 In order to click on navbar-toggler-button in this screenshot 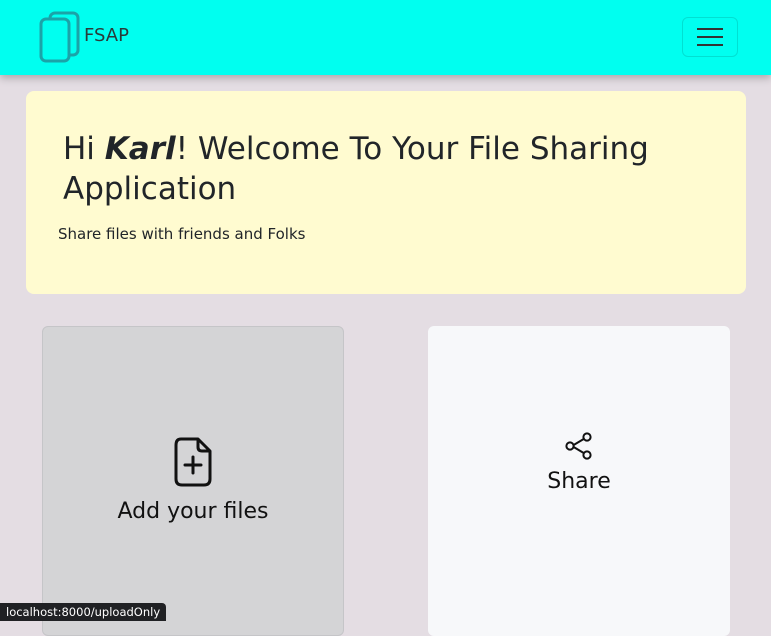, I will do `click(710, 37)`.